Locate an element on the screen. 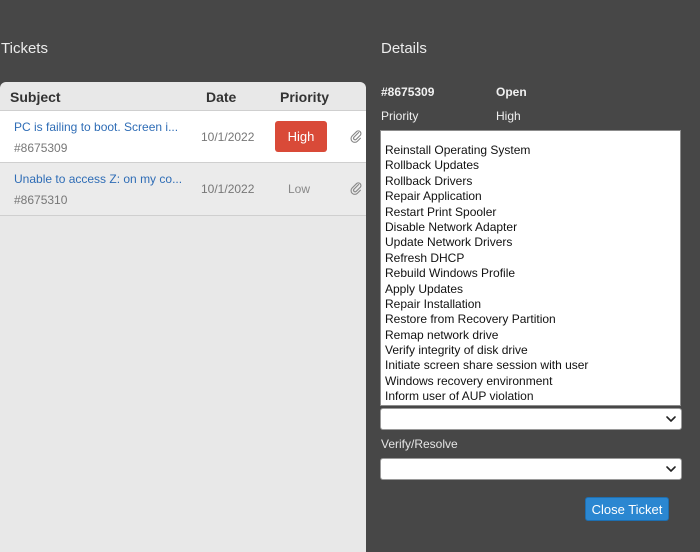 Image resolution: width=700 pixels, height=552 pixels. action-option: Rollback Drivers is located at coordinates (532, 181).